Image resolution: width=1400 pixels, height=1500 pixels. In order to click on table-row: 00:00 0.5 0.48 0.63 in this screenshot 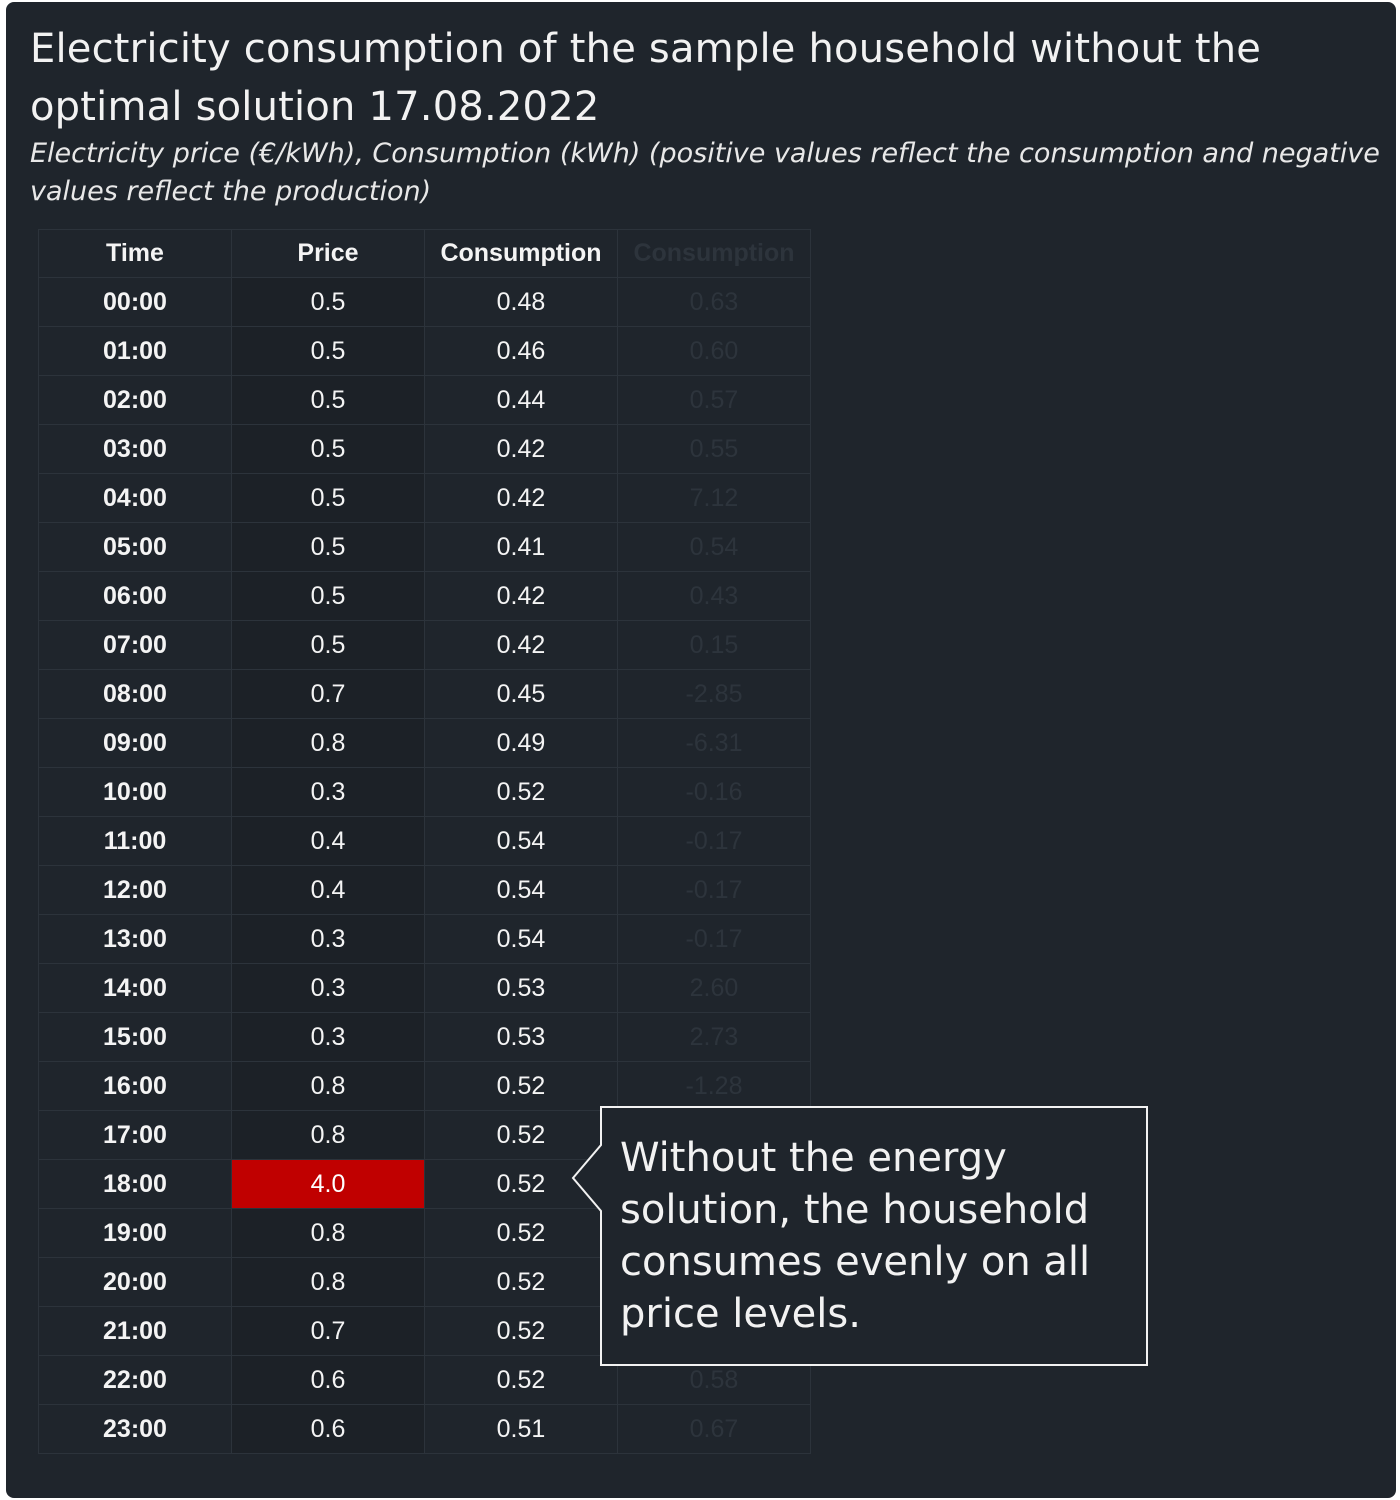, I will do `click(424, 302)`.